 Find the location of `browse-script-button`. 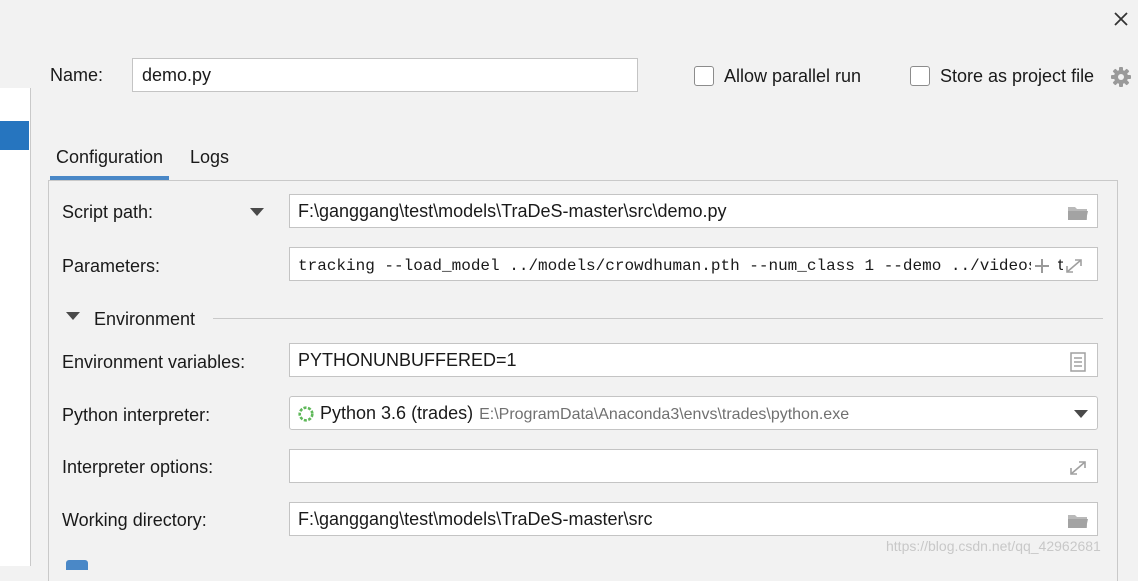

browse-script-button is located at coordinates (1078, 211).